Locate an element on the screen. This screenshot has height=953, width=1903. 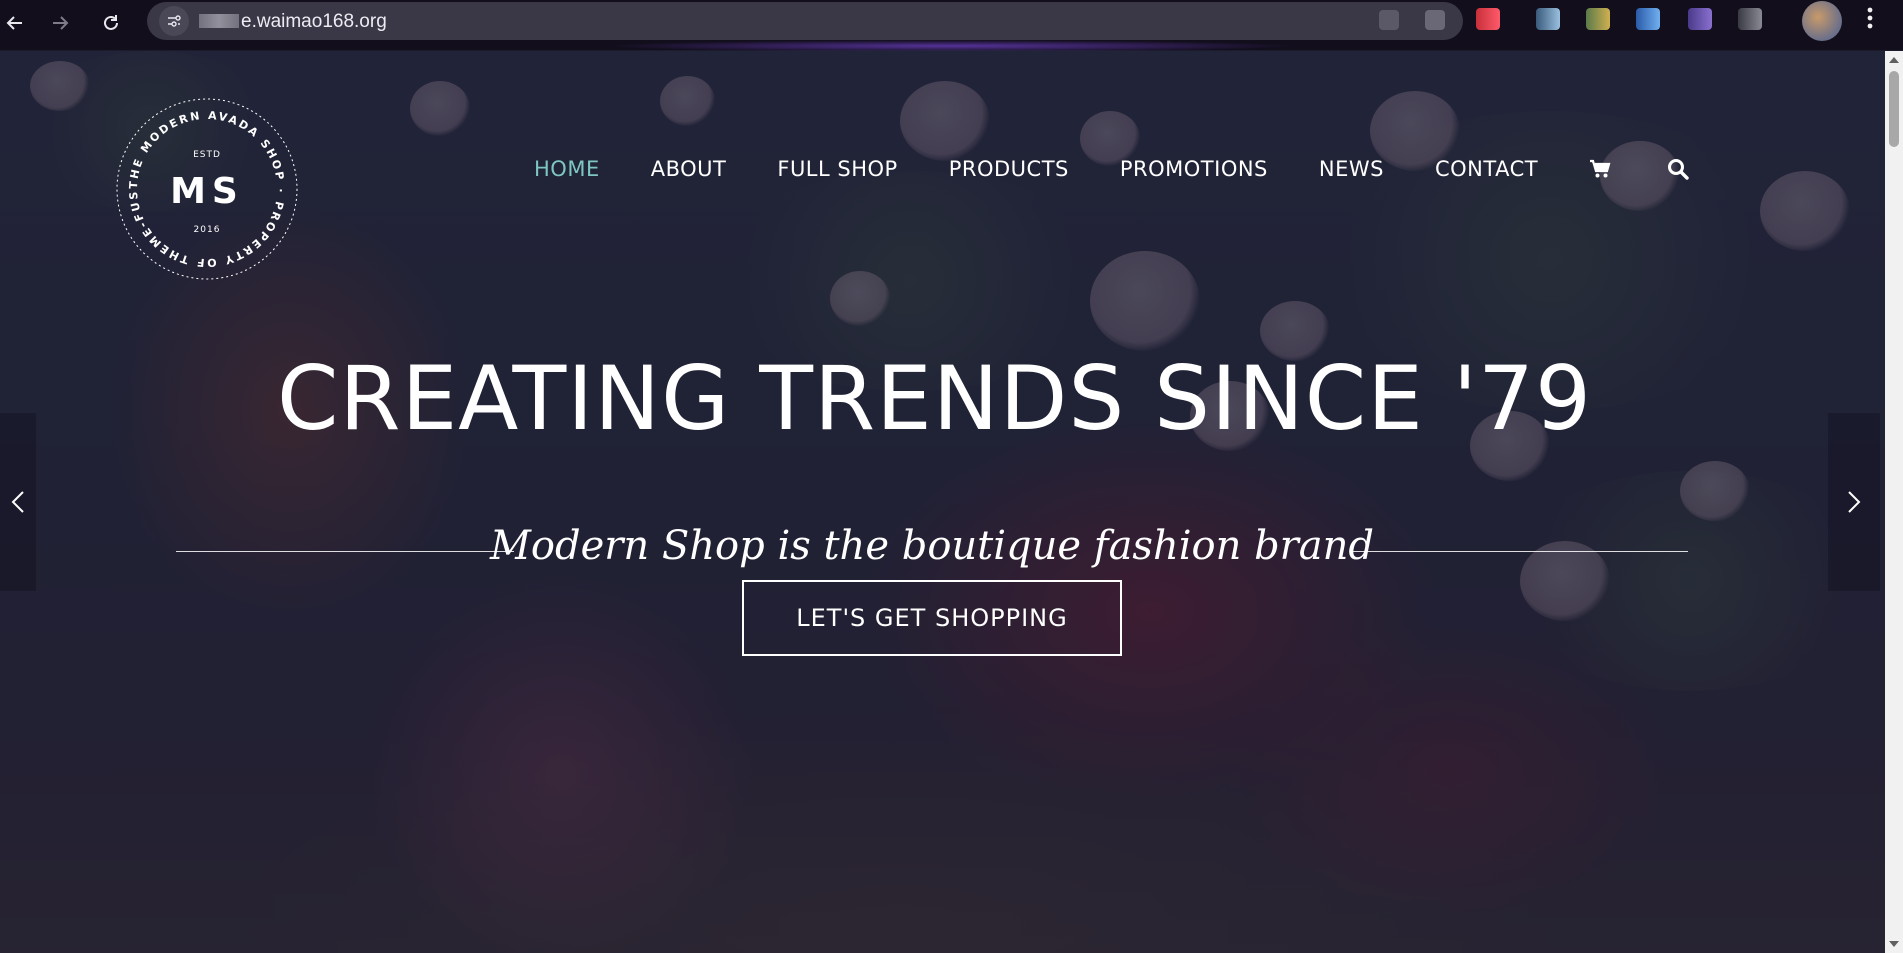
back-button is located at coordinates (15, 23).